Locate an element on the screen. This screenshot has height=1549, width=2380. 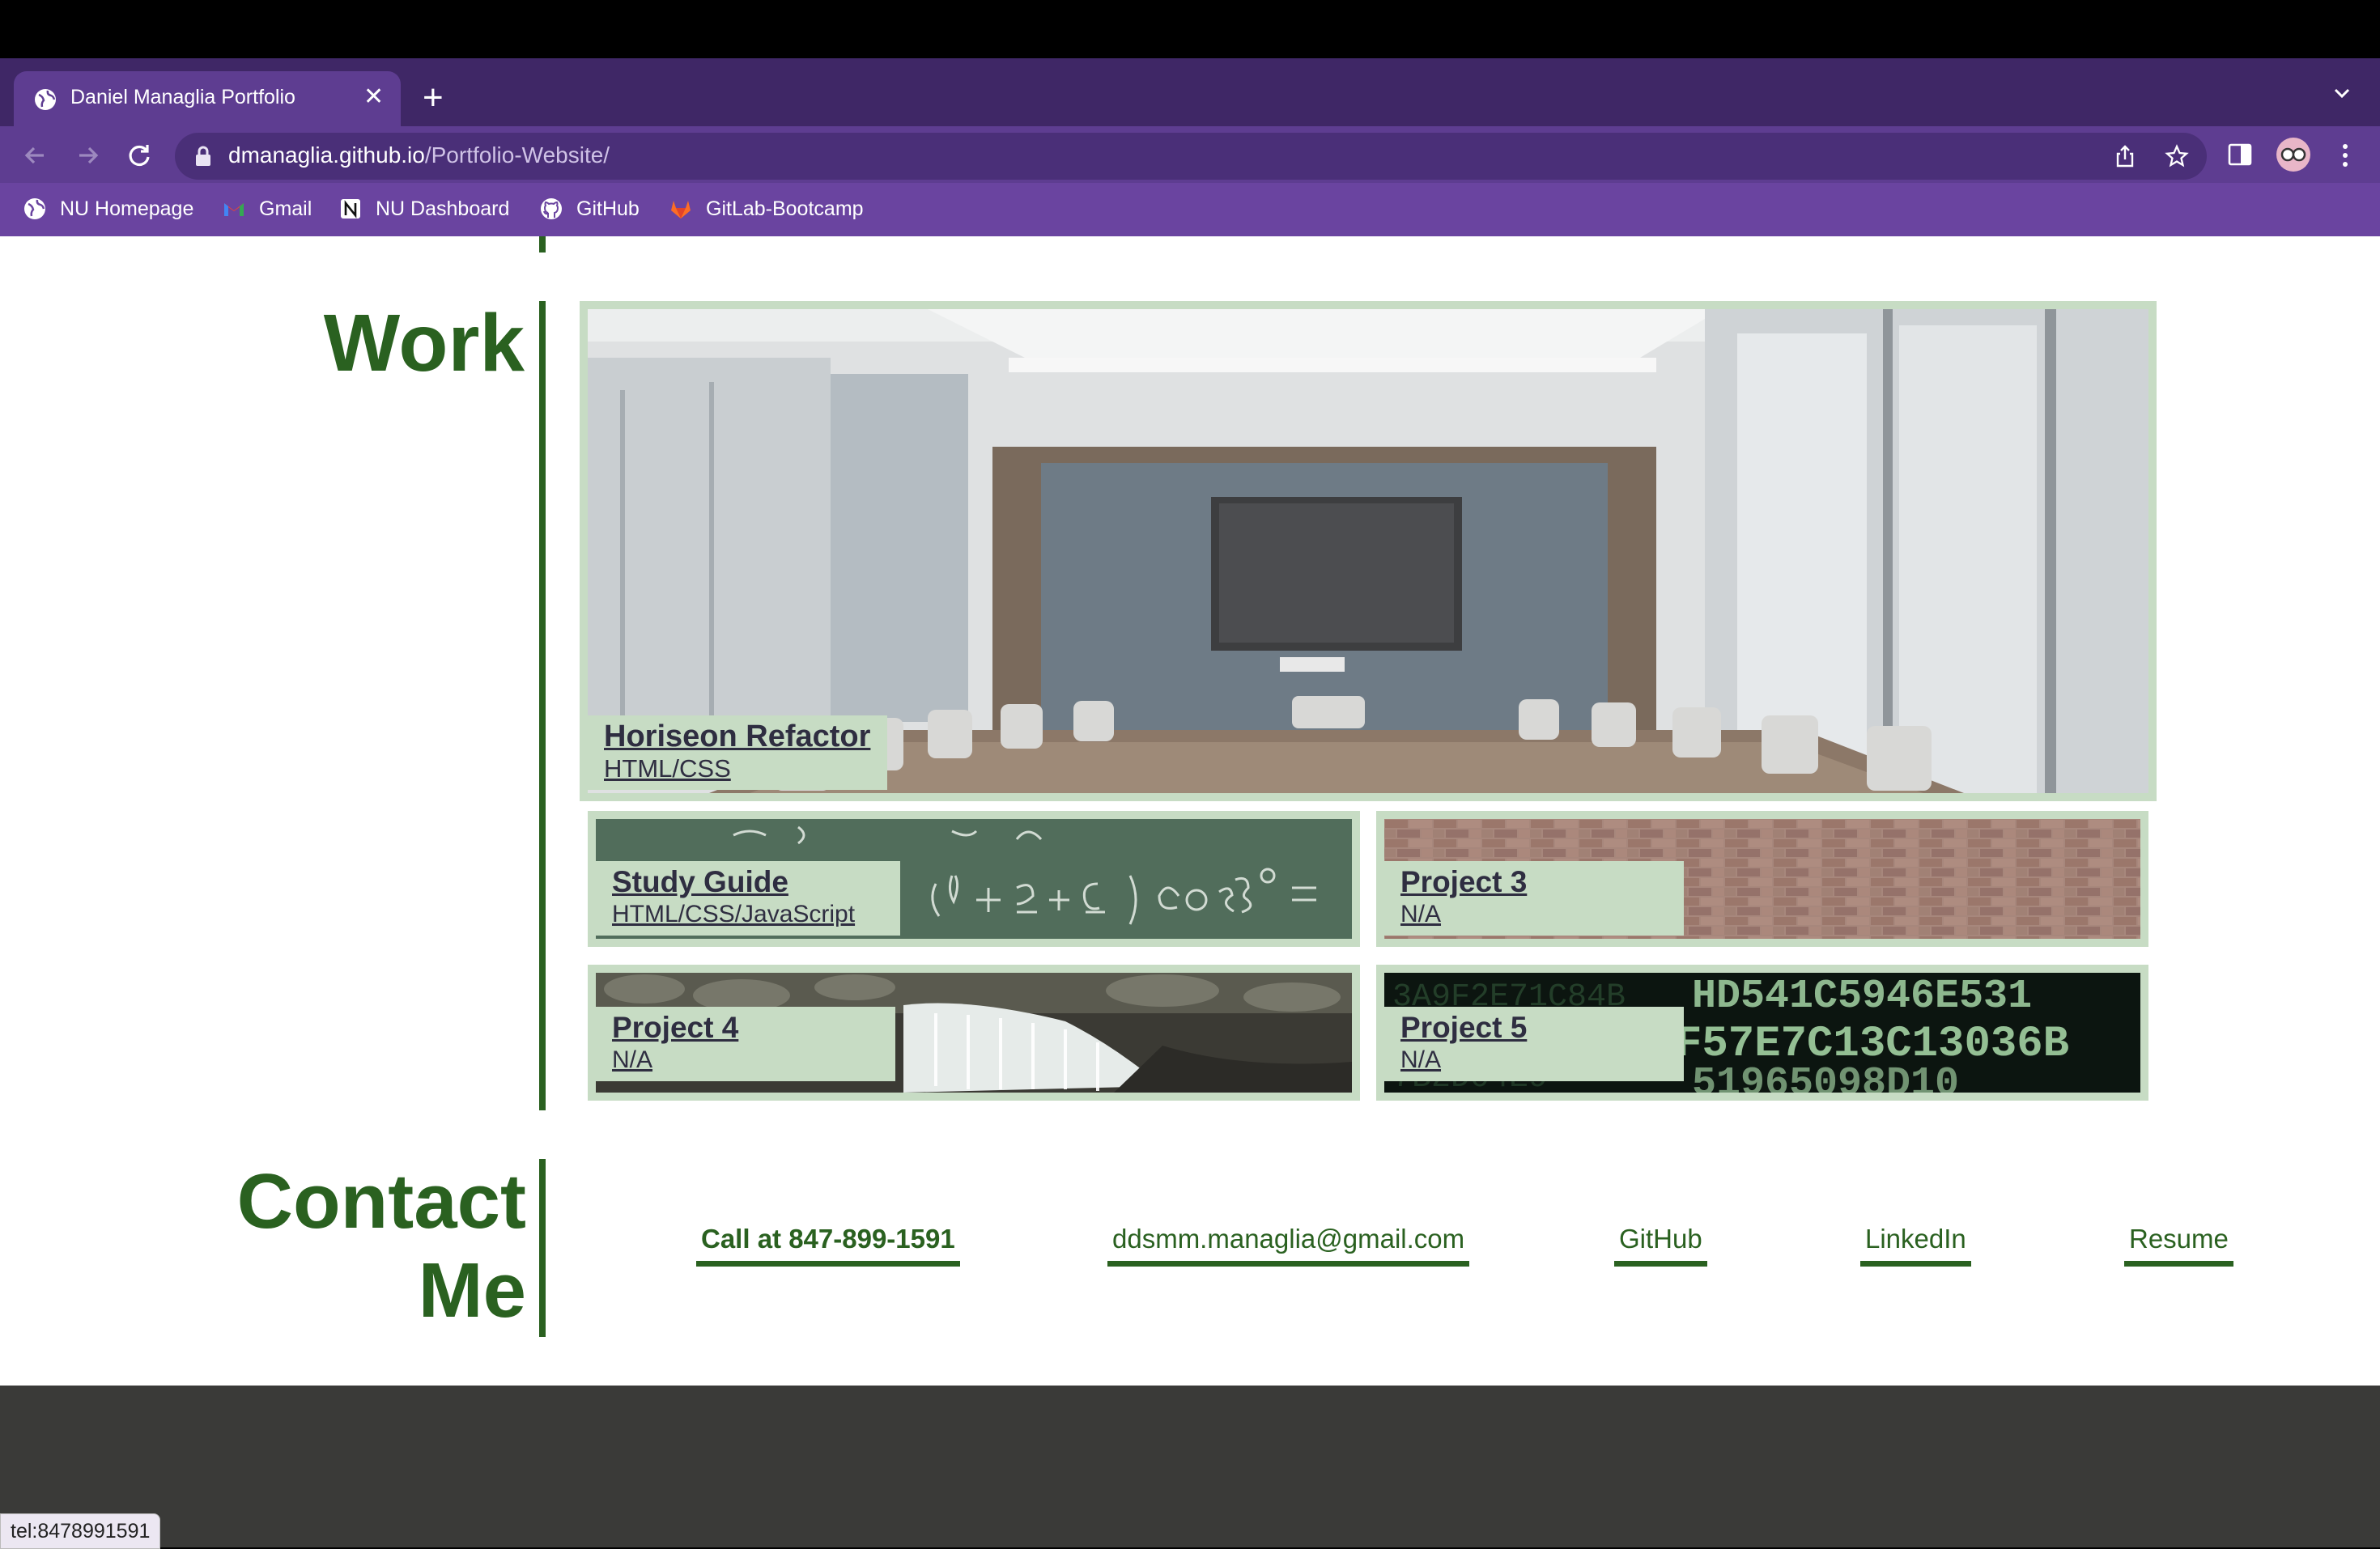
browser-tab: Daniel Managlia Portfolio ✕ is located at coordinates (207, 98).